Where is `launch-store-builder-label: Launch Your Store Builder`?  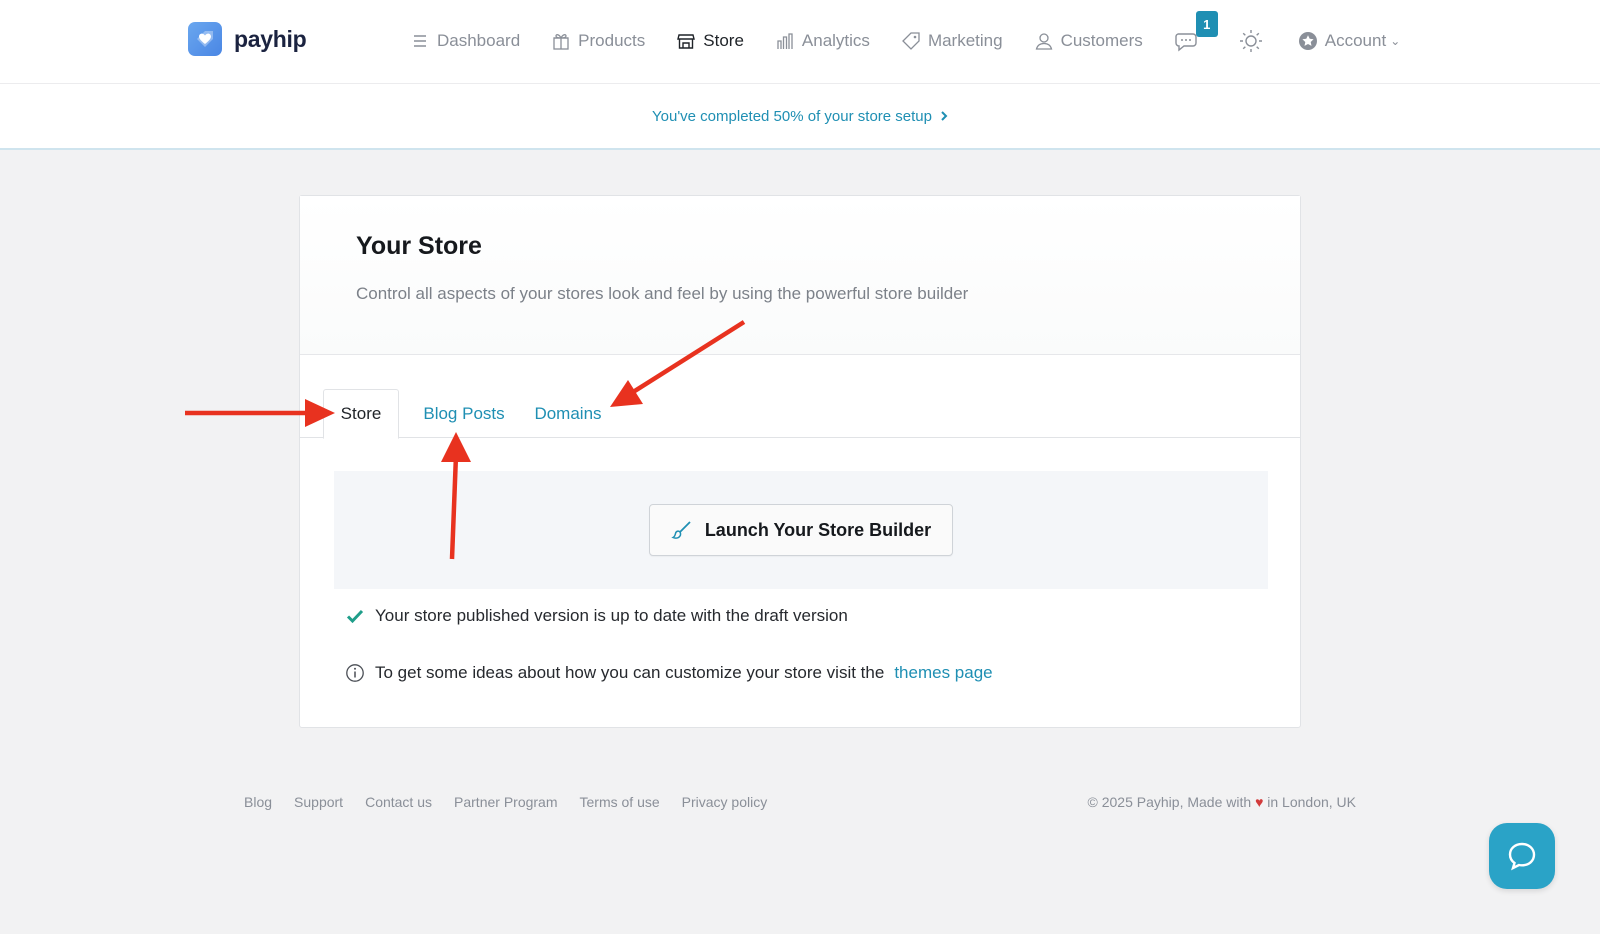
launch-store-builder-label: Launch Your Store Builder is located at coordinates (818, 529).